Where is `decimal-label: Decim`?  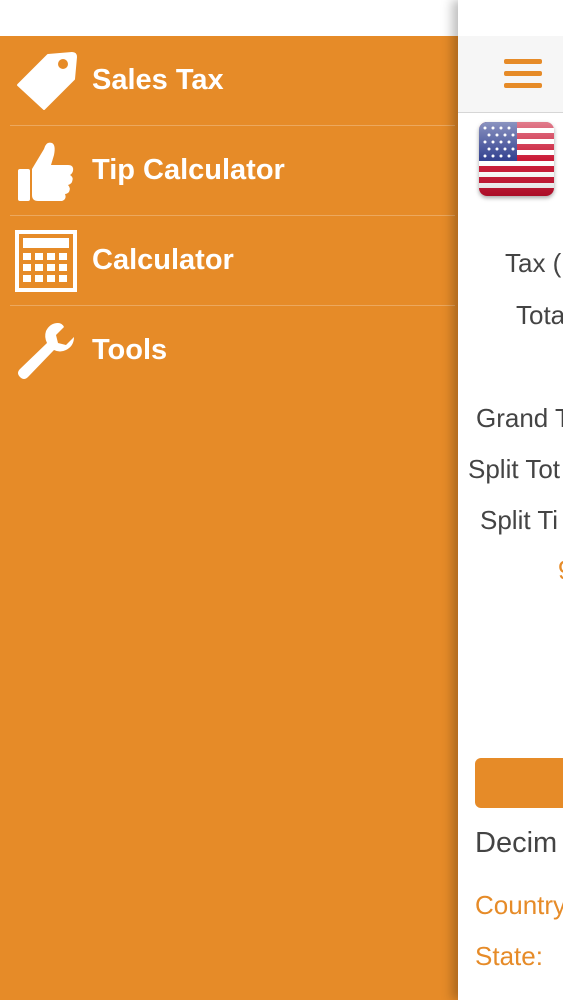
decimal-label: Decim is located at coordinates (516, 843).